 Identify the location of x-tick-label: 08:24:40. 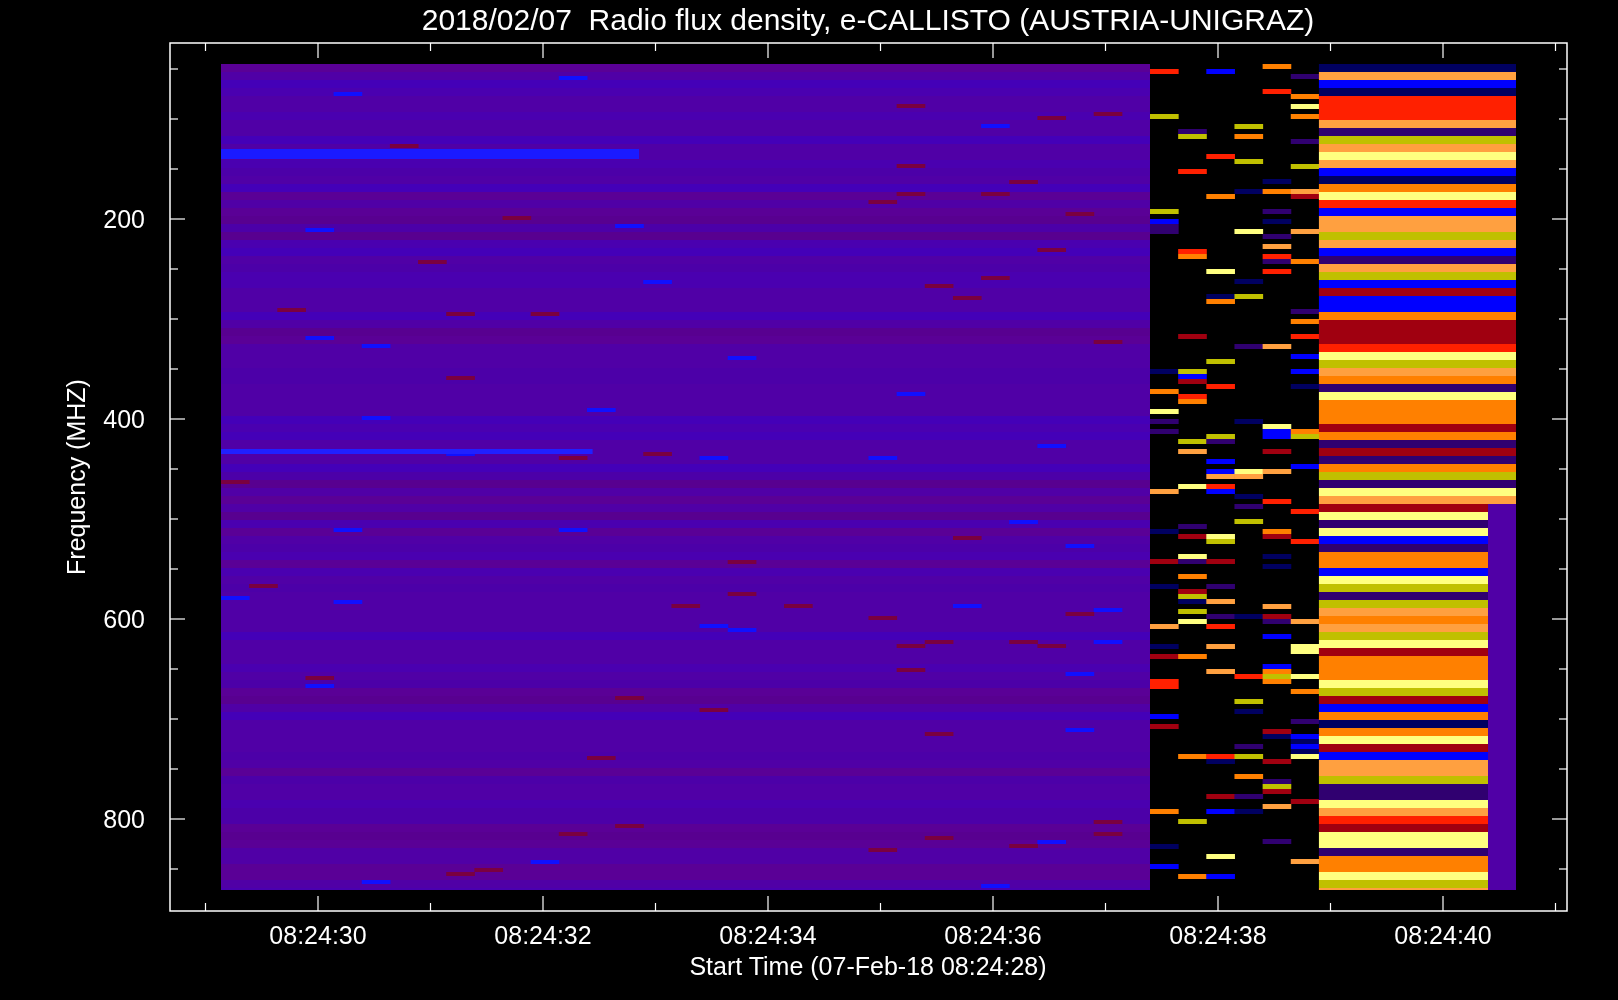
(1443, 935).